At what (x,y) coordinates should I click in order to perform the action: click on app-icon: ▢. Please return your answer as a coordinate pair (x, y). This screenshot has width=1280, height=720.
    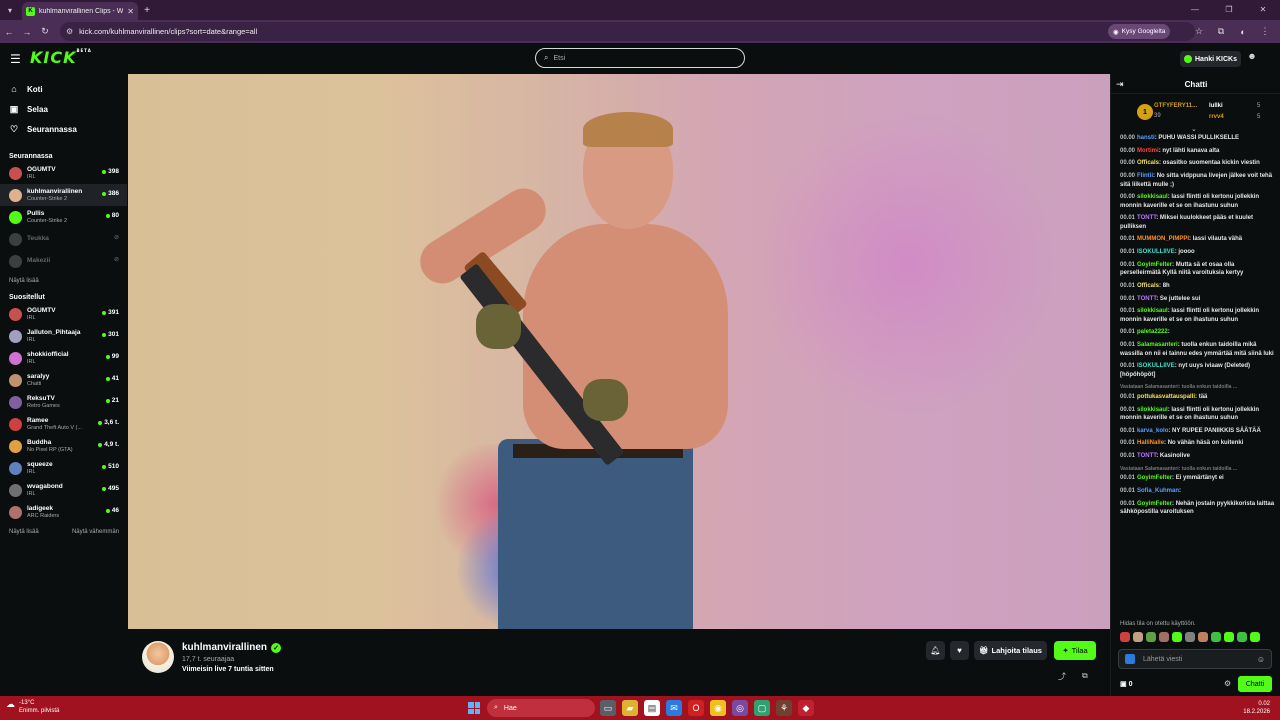
    Looking at the image, I should click on (762, 708).